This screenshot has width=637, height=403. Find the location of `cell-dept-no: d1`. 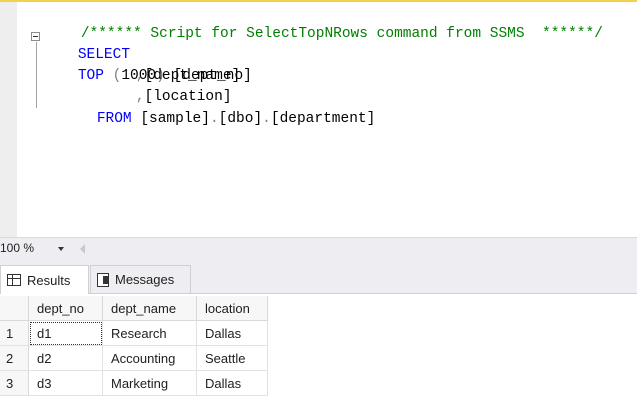

cell-dept-no: d1 is located at coordinates (65, 333).